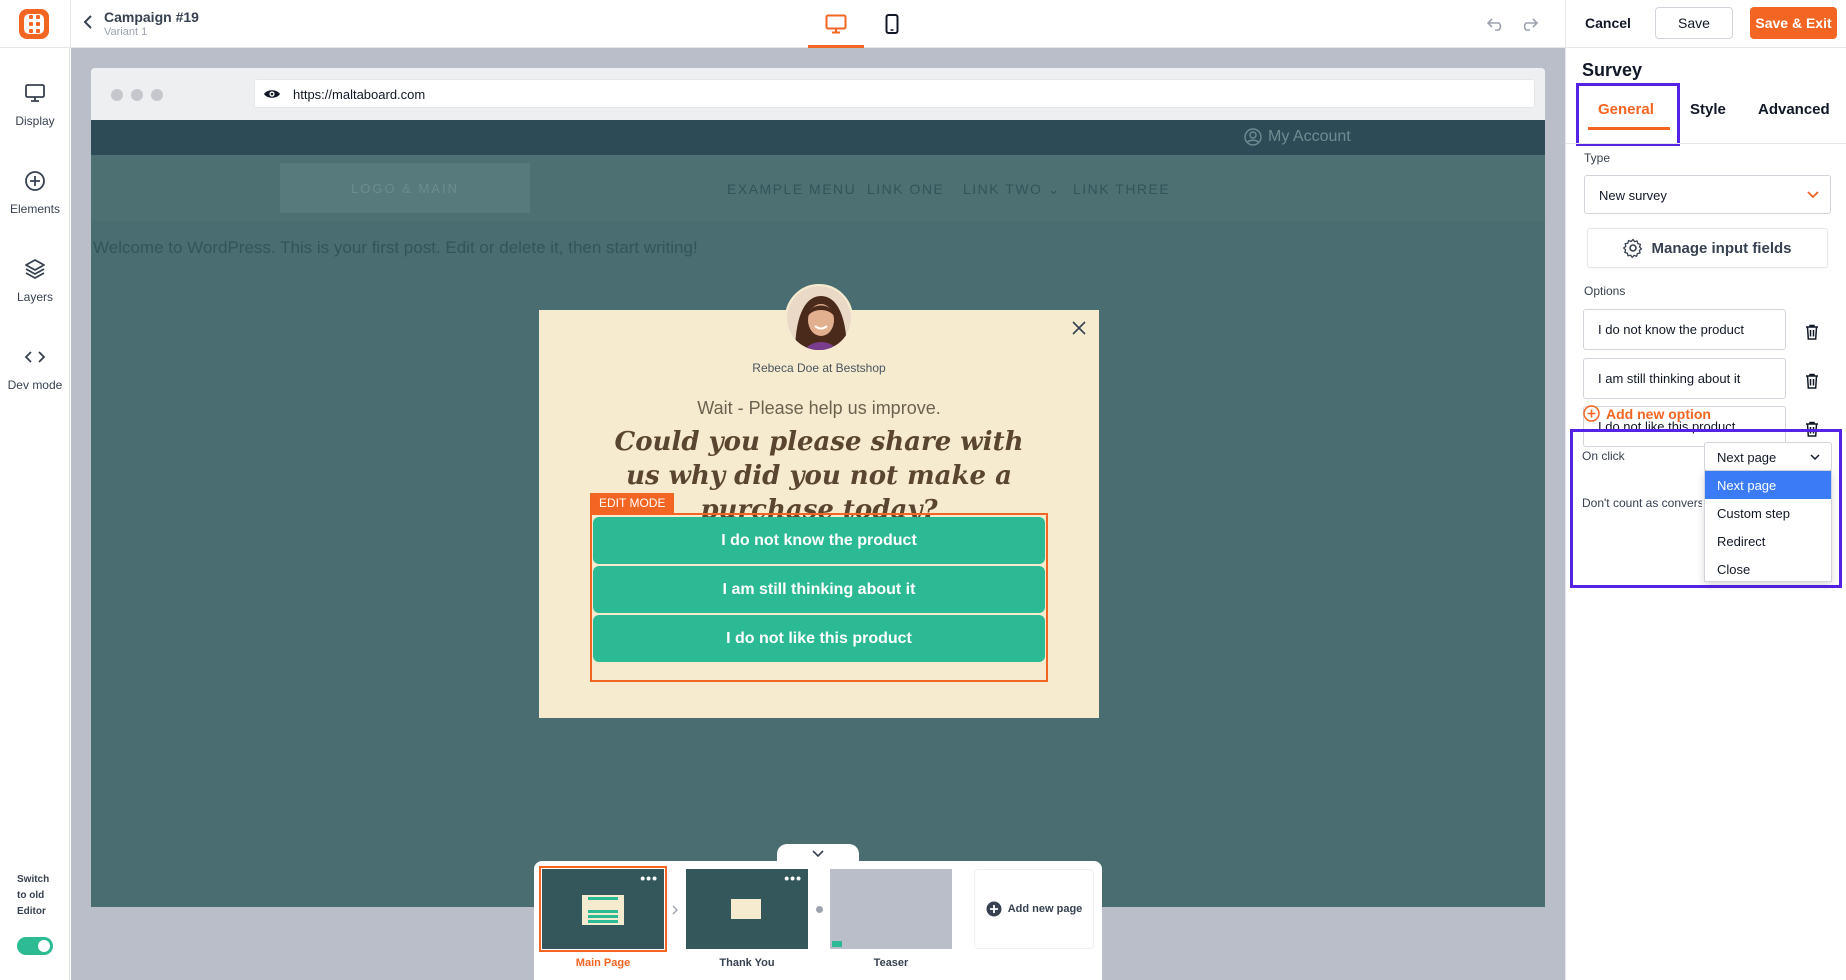 This screenshot has height=980, width=1846. Describe the element at coordinates (819, 368) in the screenshot. I see `popup-author: Rebeca Doe at Bestshop` at that location.